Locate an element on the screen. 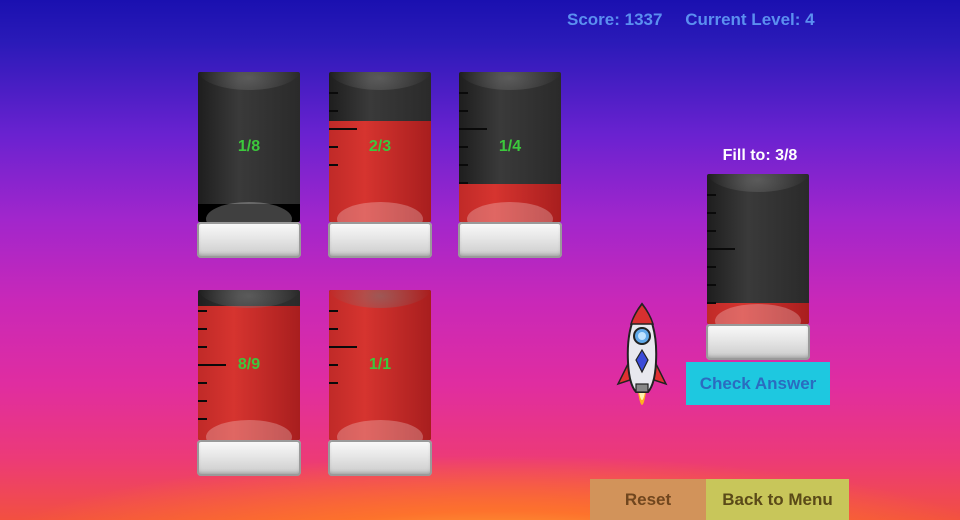  cylinder-body: 1/8 is located at coordinates (249, 147).